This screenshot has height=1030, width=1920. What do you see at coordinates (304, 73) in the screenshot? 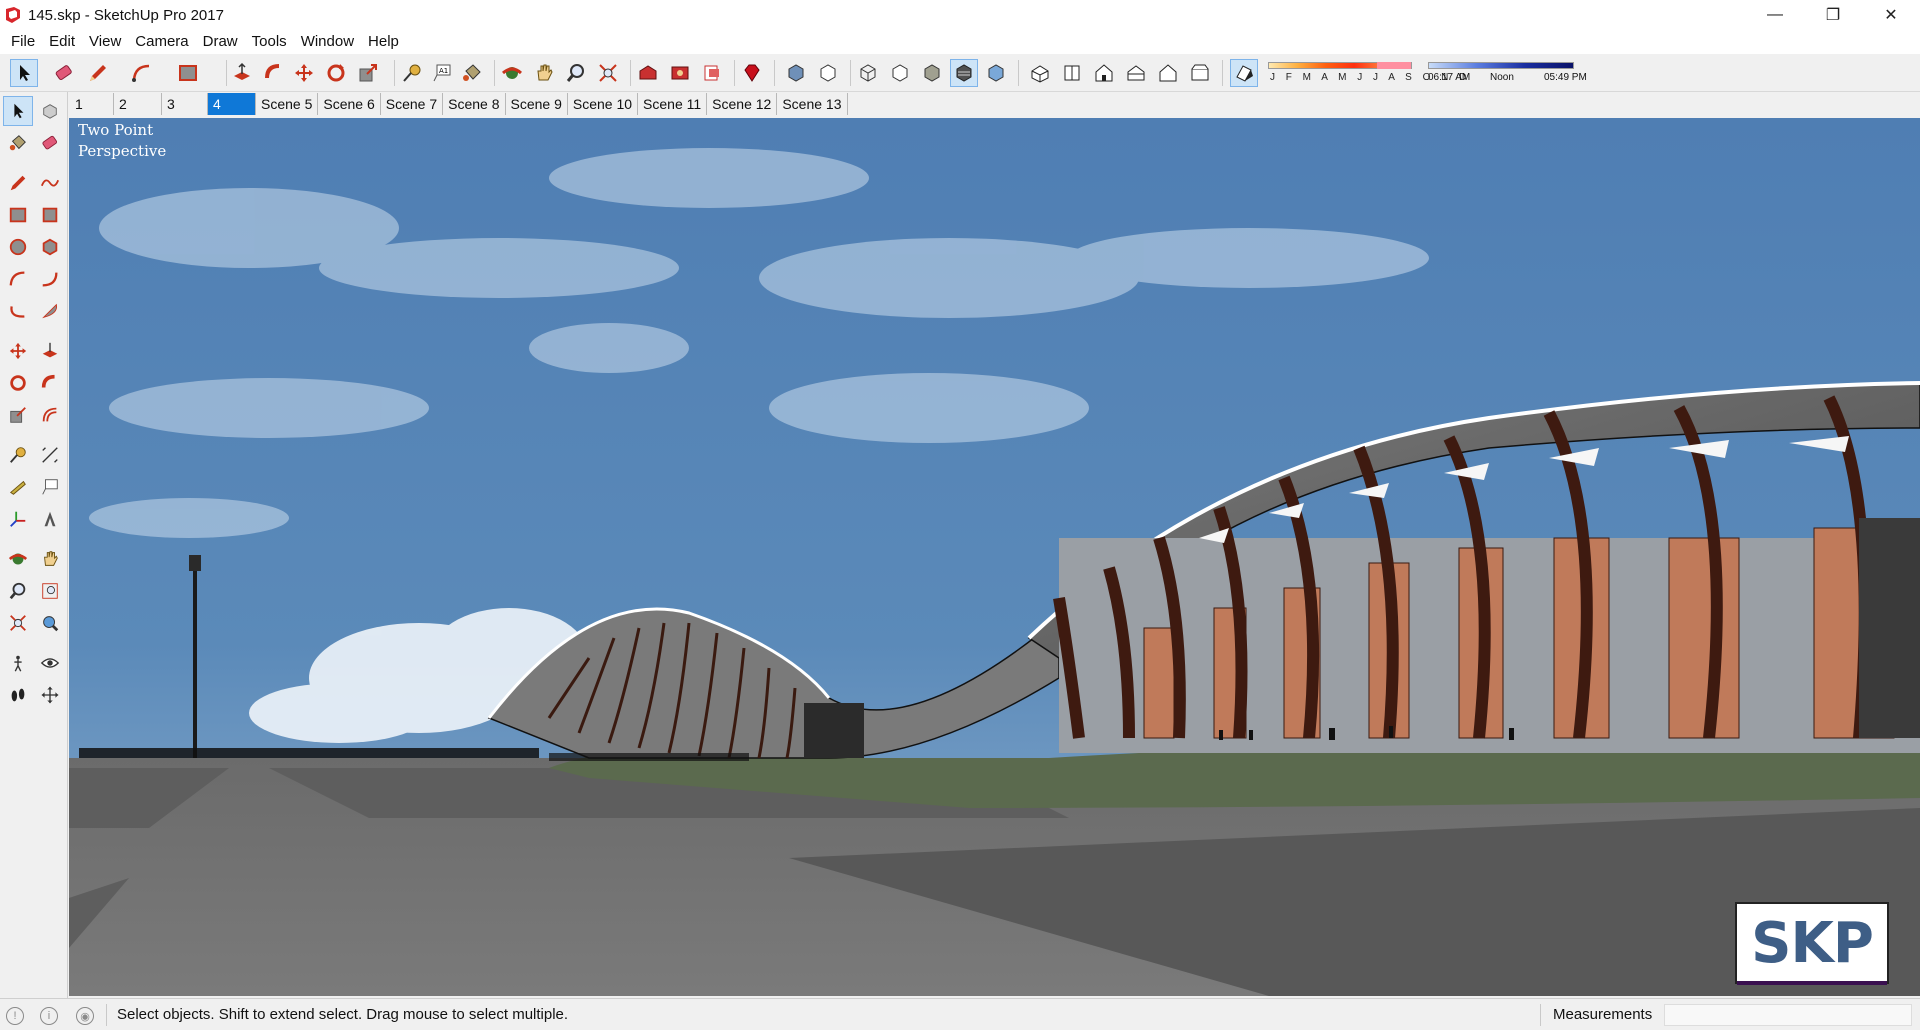
I see `move-icon` at bounding box center [304, 73].